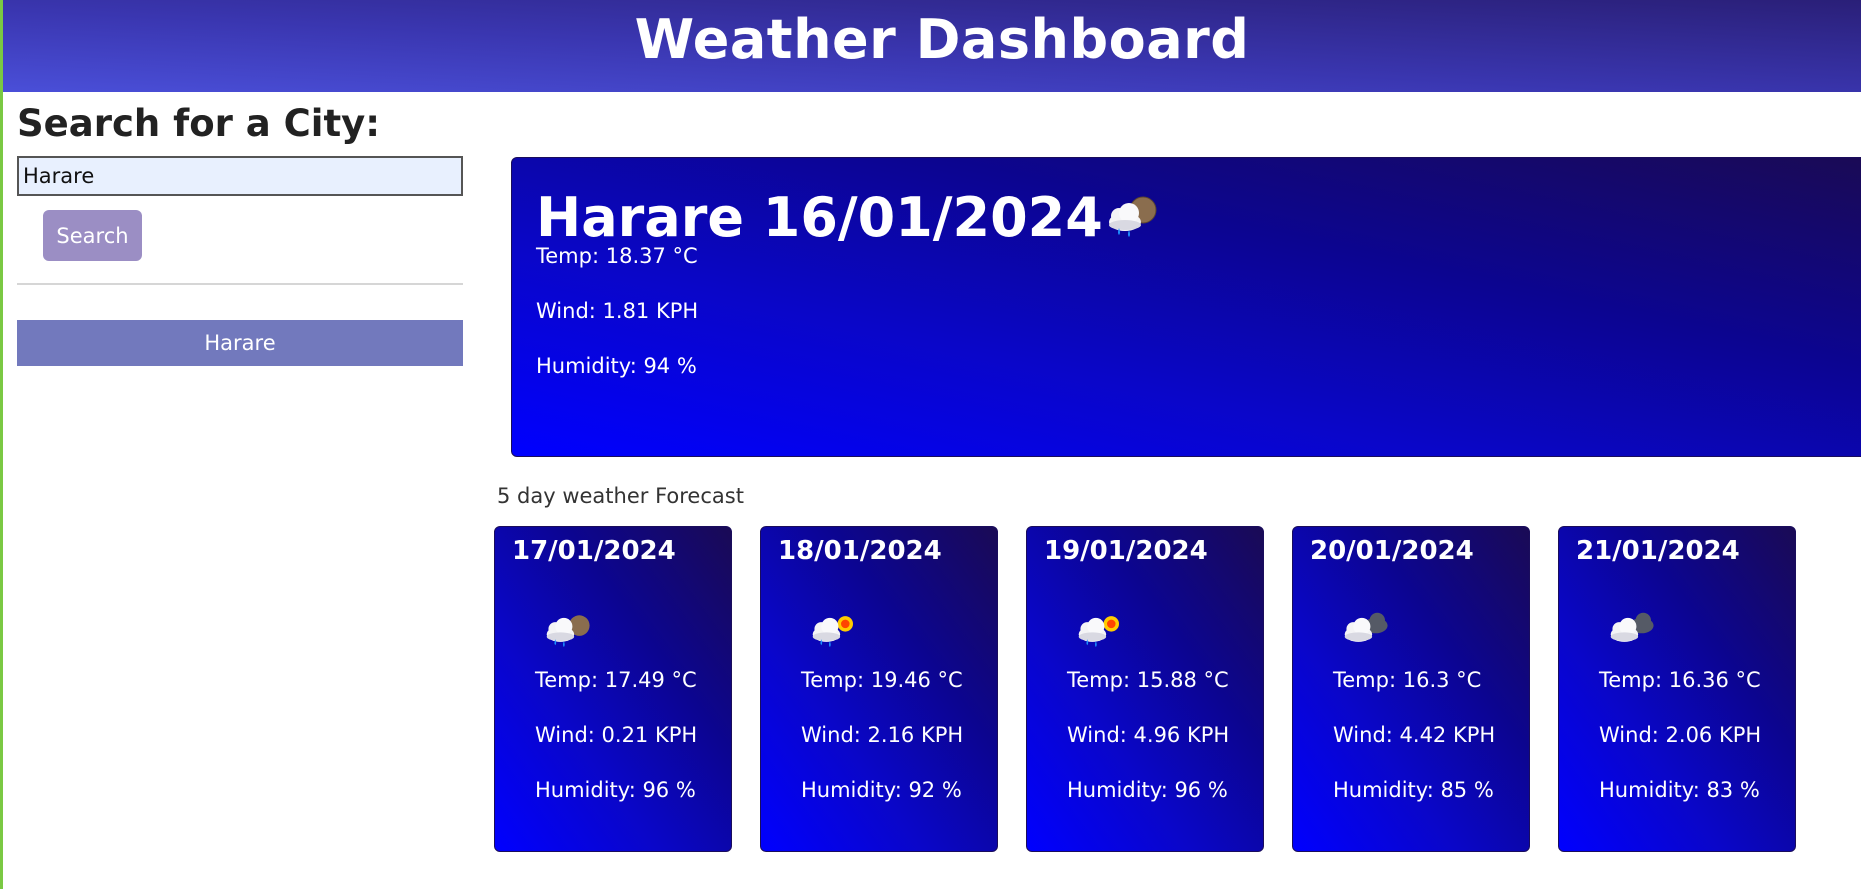 Image resolution: width=1861 pixels, height=889 pixels. I want to click on forecast-humidity: Humidity: 83 %, so click(1679, 790).